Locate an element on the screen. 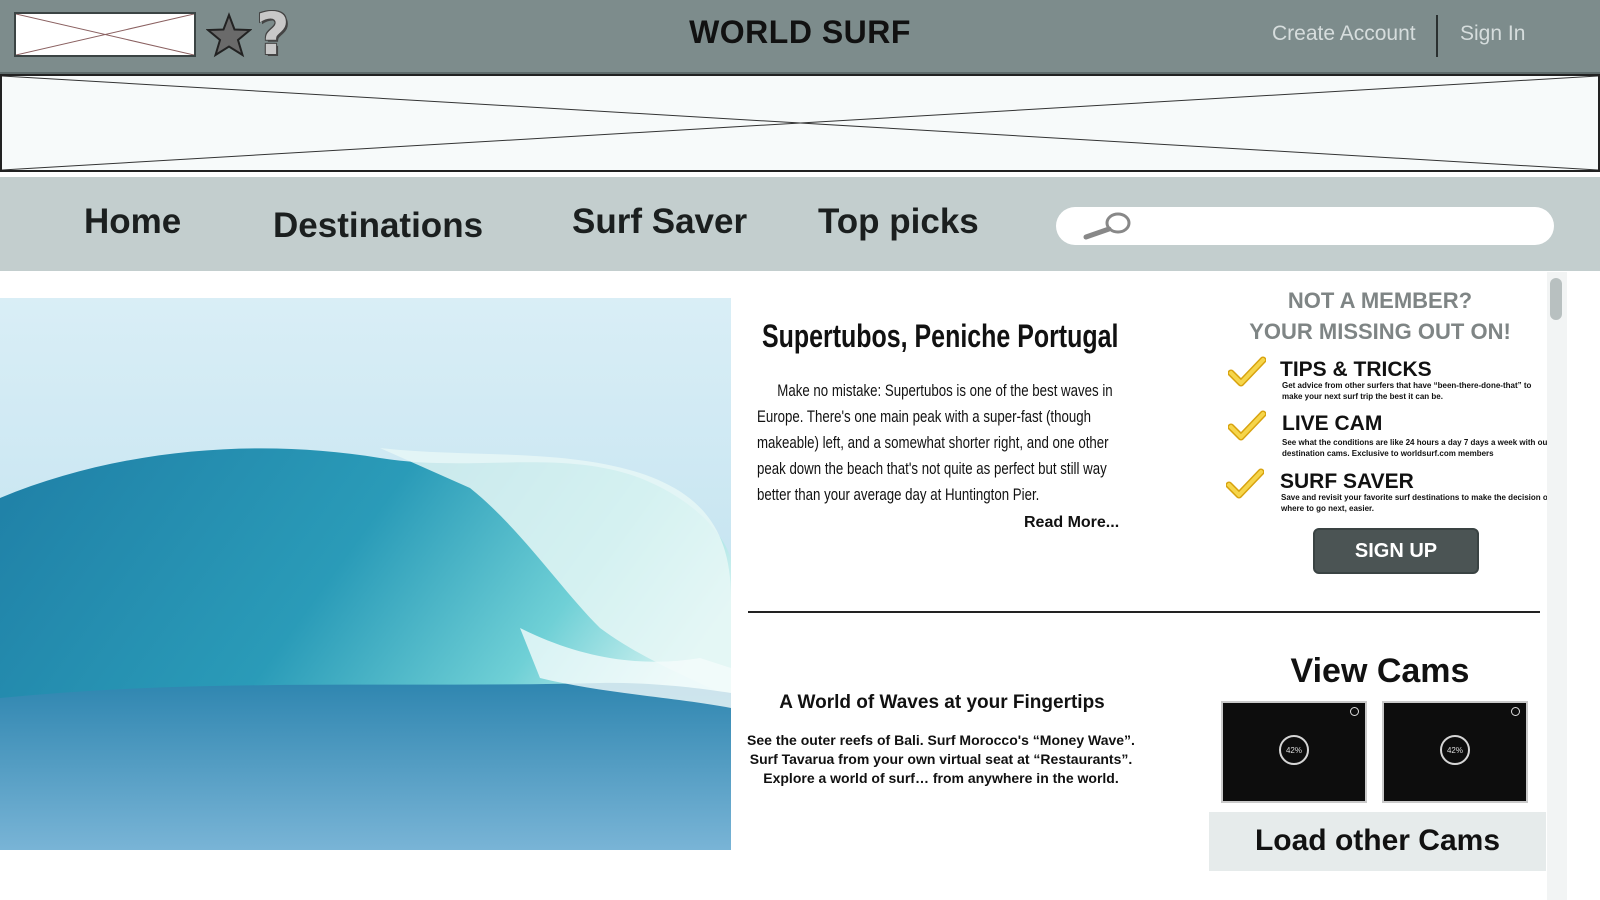 The height and width of the screenshot is (900, 1600). main-navigation: Home Destinations Surf Saver Top picks is located at coordinates (800, 224).